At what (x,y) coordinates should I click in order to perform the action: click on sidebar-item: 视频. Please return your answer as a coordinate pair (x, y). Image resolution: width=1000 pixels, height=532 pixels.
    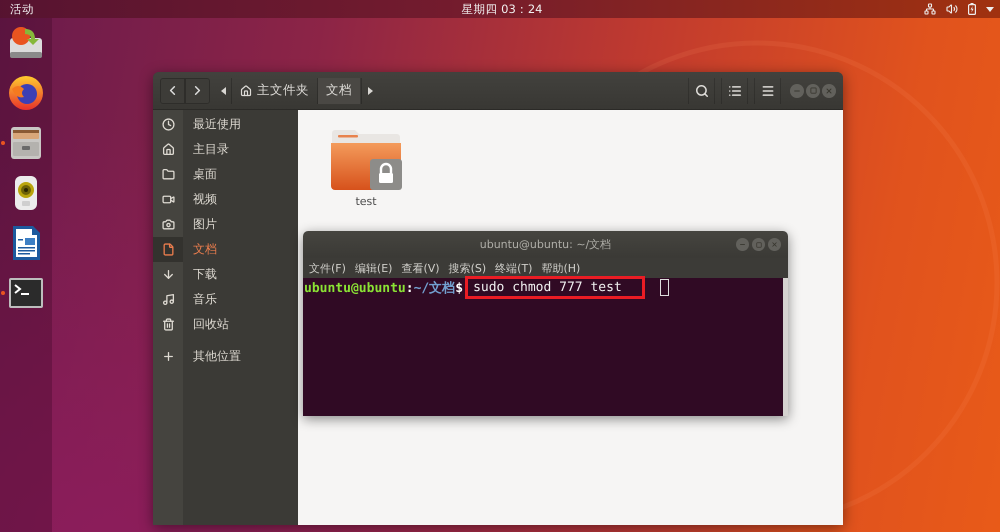
    Looking at the image, I should click on (225, 199).